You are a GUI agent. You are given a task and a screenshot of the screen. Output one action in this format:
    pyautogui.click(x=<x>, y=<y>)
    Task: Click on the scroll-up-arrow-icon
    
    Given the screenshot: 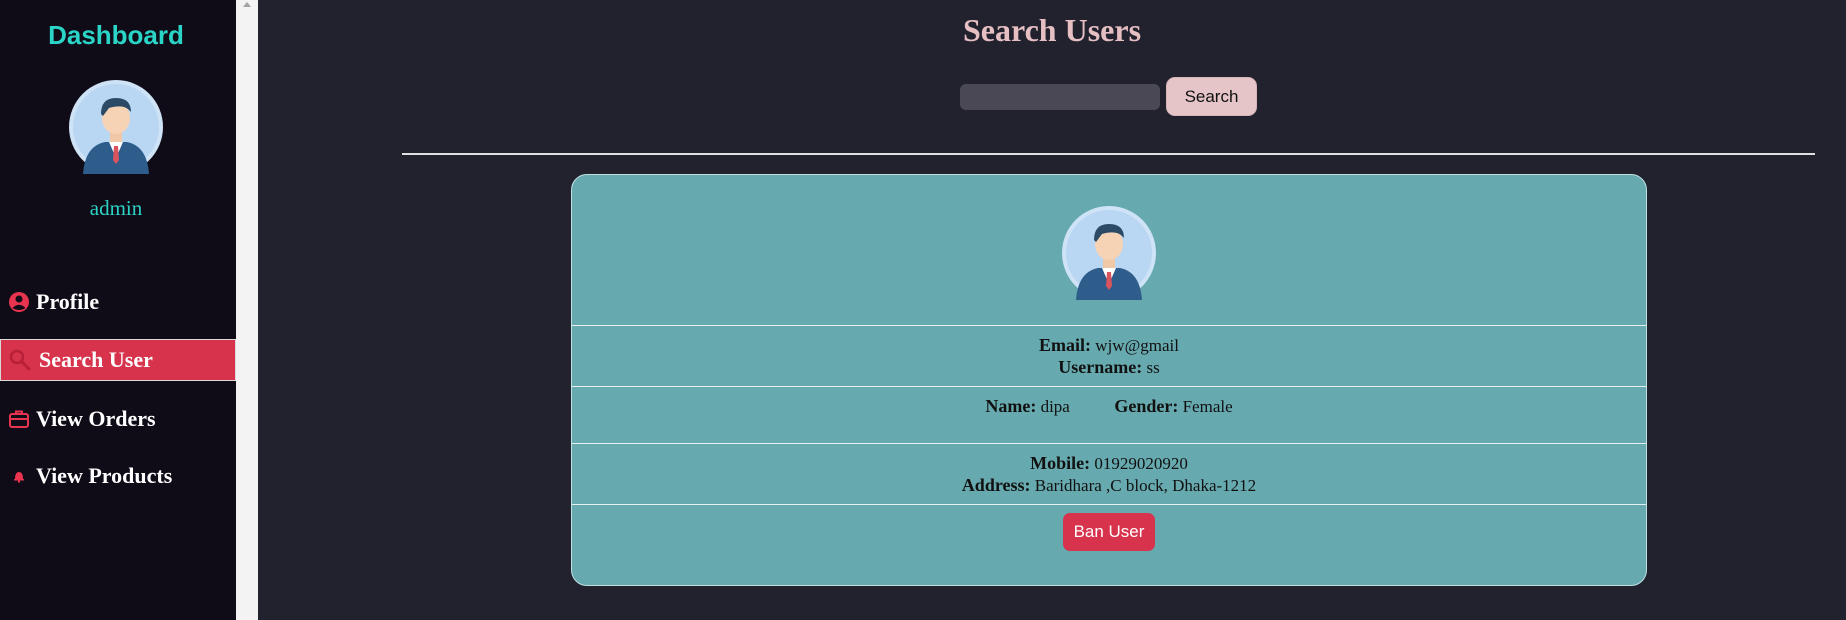 What is the action you would take?
    pyautogui.click(x=247, y=4)
    